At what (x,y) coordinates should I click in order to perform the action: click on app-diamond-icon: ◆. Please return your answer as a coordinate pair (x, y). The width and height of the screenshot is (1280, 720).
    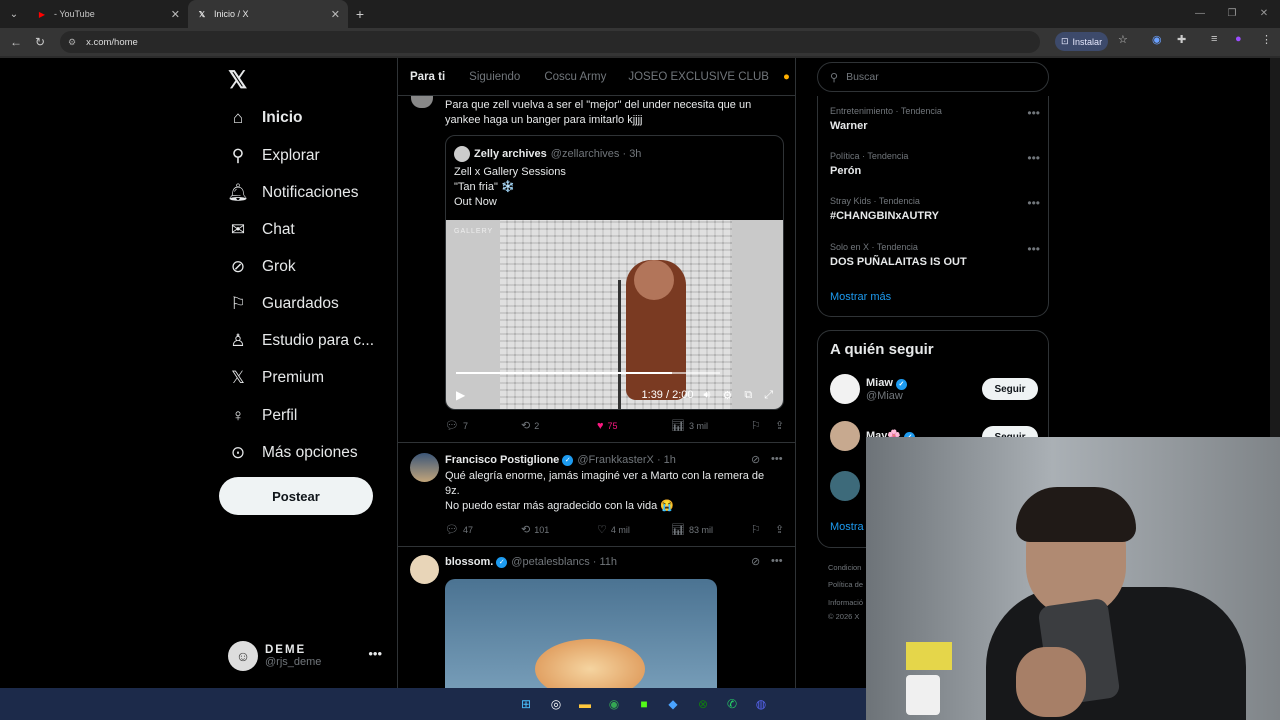
    Looking at the image, I should click on (673, 704).